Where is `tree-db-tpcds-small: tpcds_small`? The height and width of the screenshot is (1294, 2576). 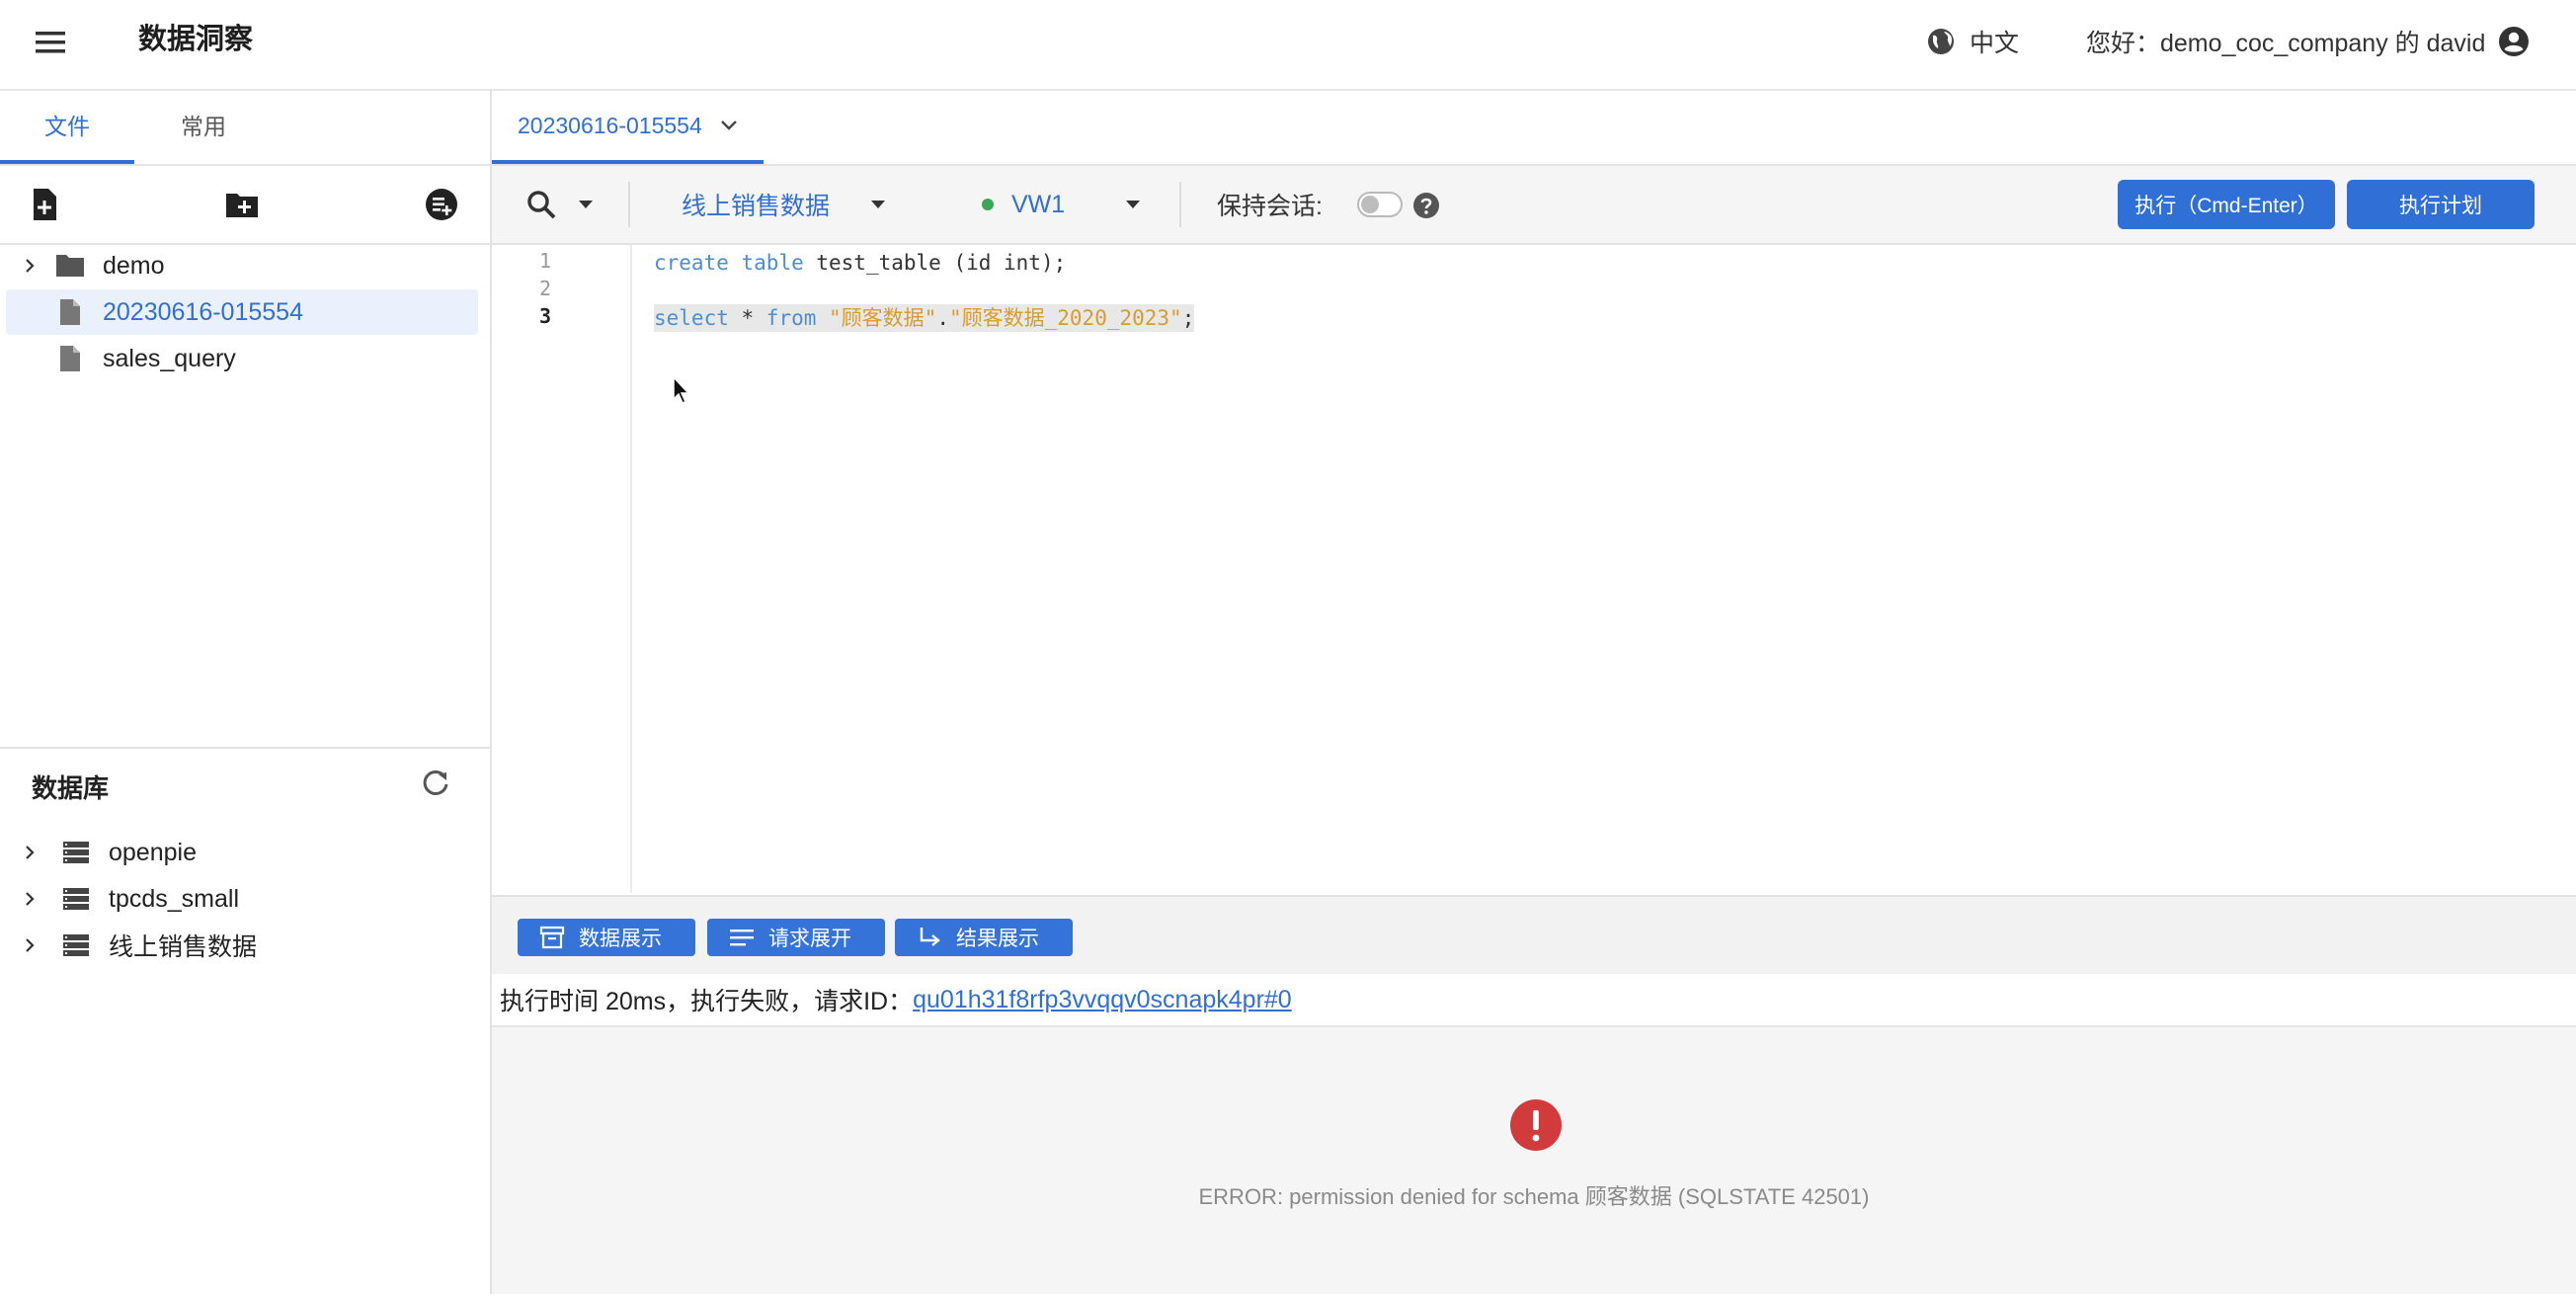 tree-db-tpcds-small: tpcds_small is located at coordinates (242, 899).